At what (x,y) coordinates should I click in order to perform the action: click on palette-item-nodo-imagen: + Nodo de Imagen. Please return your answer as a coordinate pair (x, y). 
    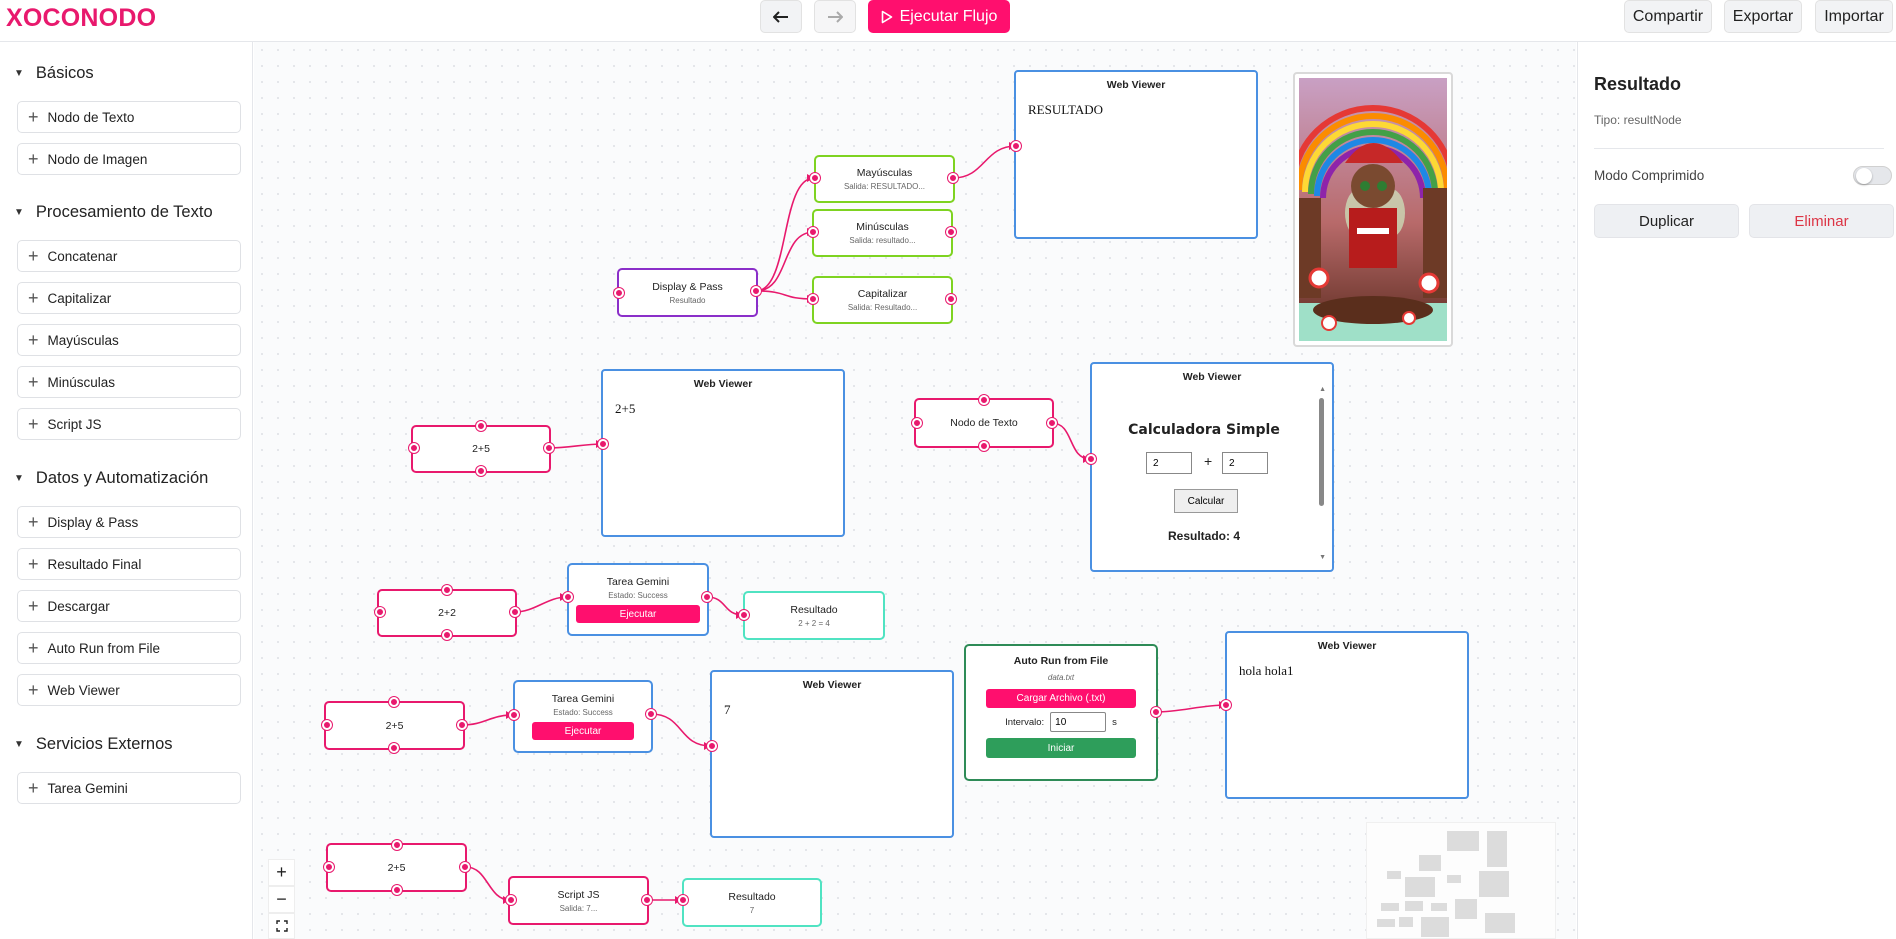
    Looking at the image, I should click on (129, 159).